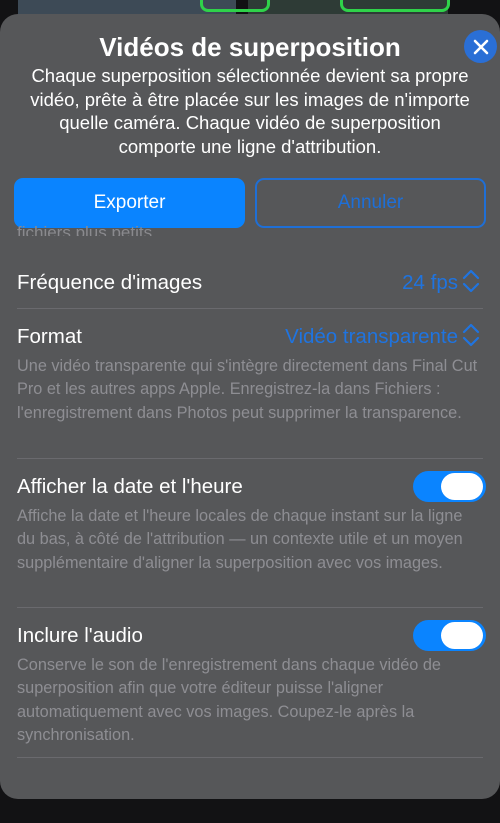 The image size is (500, 823). Describe the element at coordinates (129, 203) in the screenshot. I see `export-button: Exporter` at that location.